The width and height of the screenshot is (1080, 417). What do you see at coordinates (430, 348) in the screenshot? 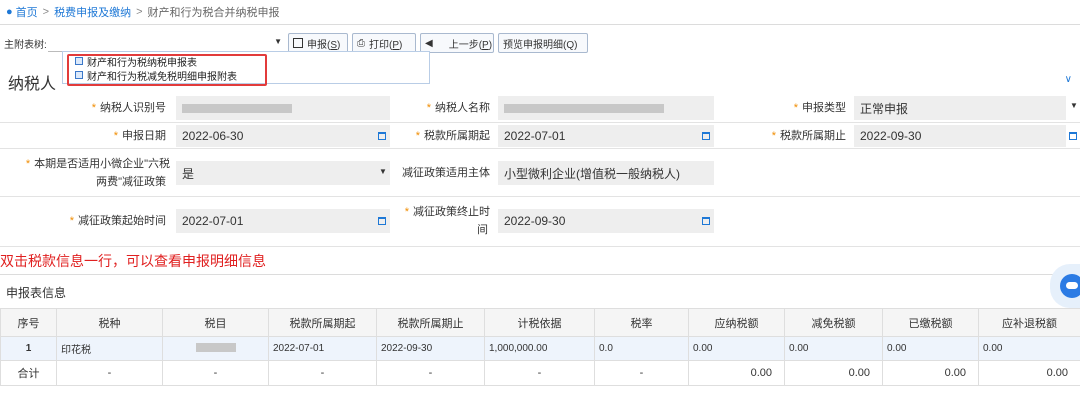
I see `cell-period-end: 2022-09-30` at bounding box center [430, 348].